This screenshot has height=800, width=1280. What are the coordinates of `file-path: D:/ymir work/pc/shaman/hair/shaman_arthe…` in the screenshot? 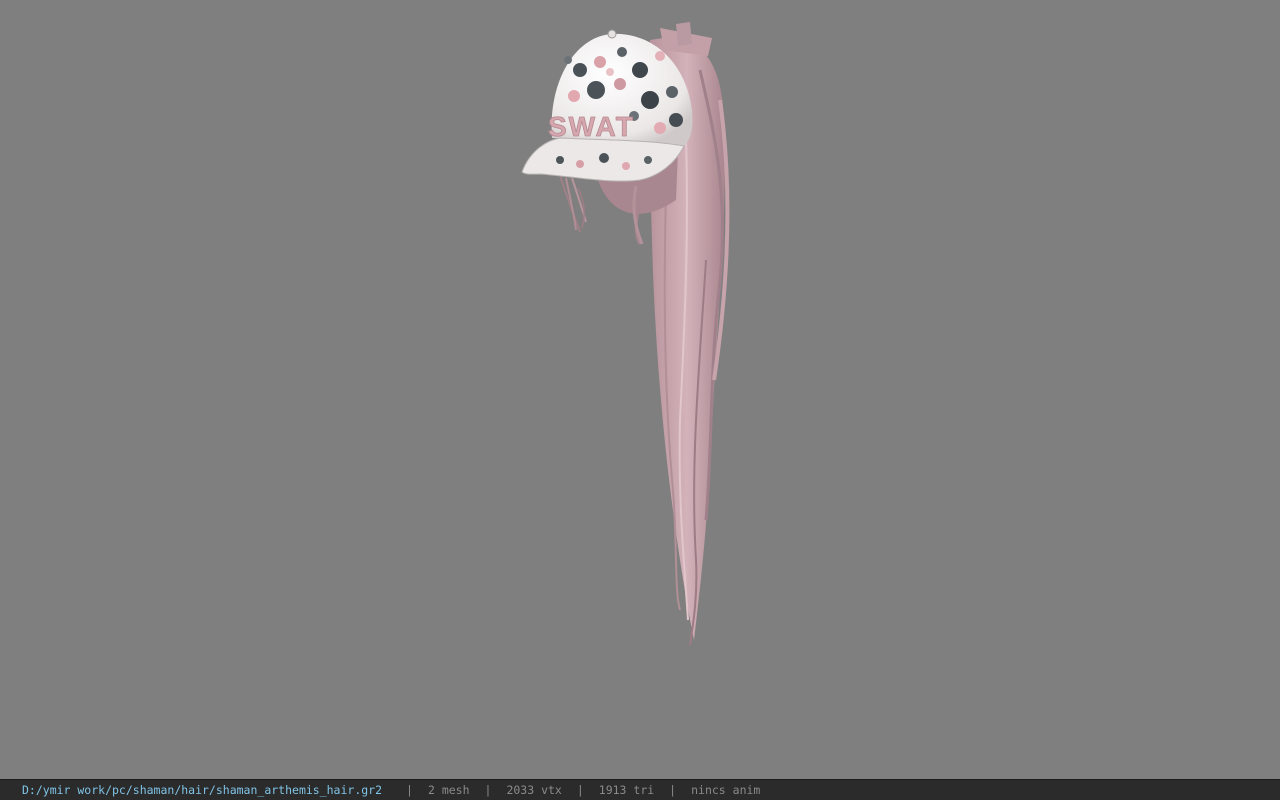 It's located at (202, 790).